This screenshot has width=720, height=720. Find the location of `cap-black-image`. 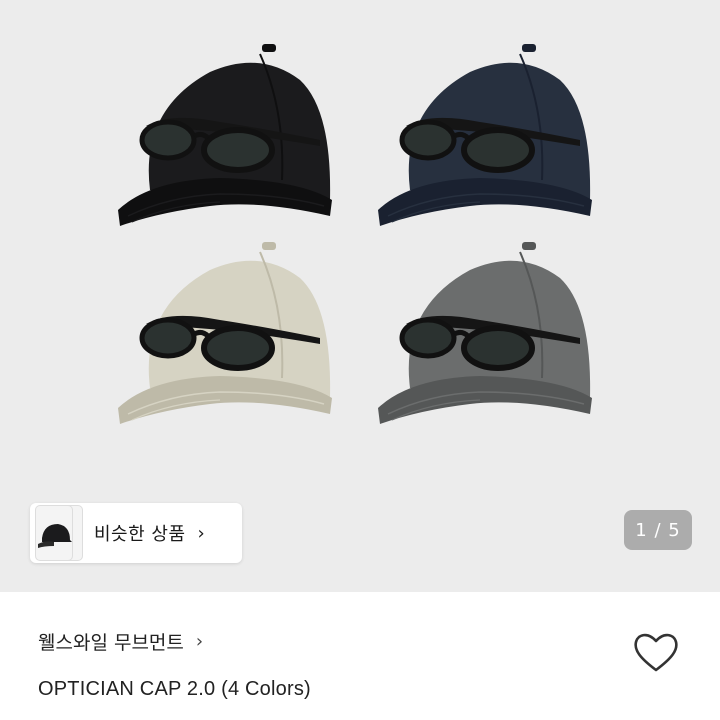

cap-black-image is located at coordinates (225, 135).